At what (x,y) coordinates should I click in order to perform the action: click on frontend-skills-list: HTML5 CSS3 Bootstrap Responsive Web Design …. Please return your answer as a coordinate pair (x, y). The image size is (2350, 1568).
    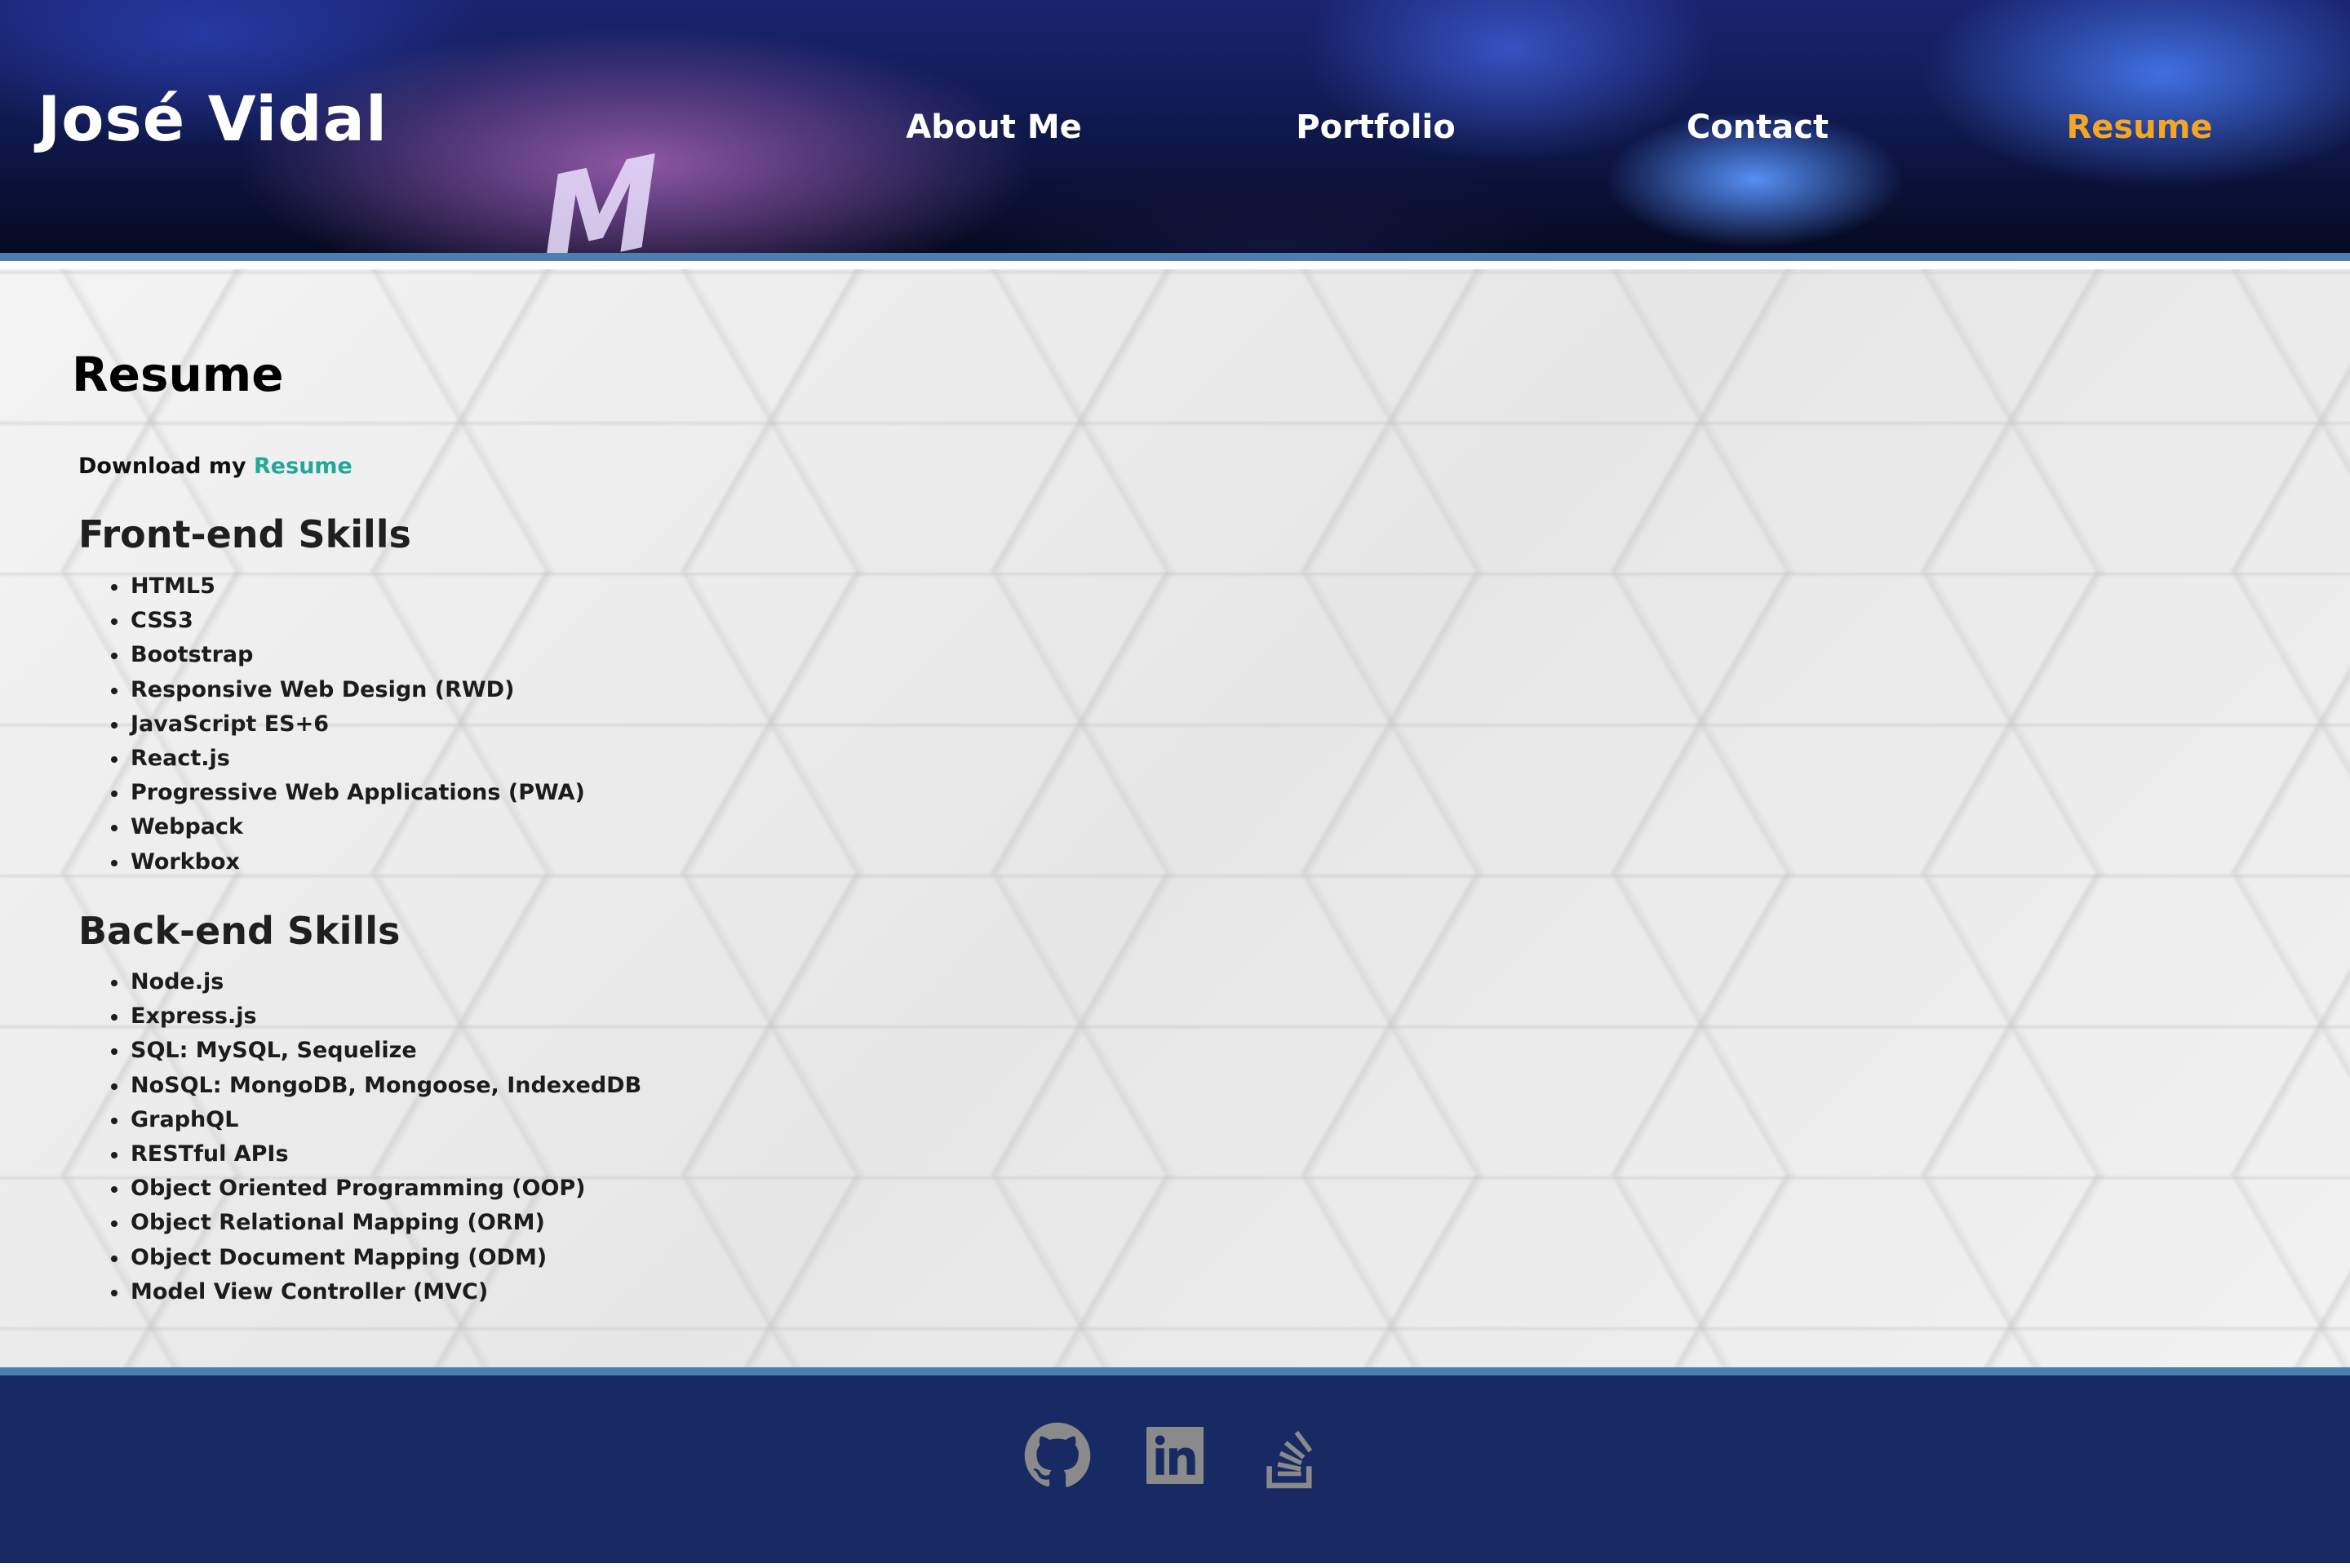
    Looking at the image, I should click on (329, 724).